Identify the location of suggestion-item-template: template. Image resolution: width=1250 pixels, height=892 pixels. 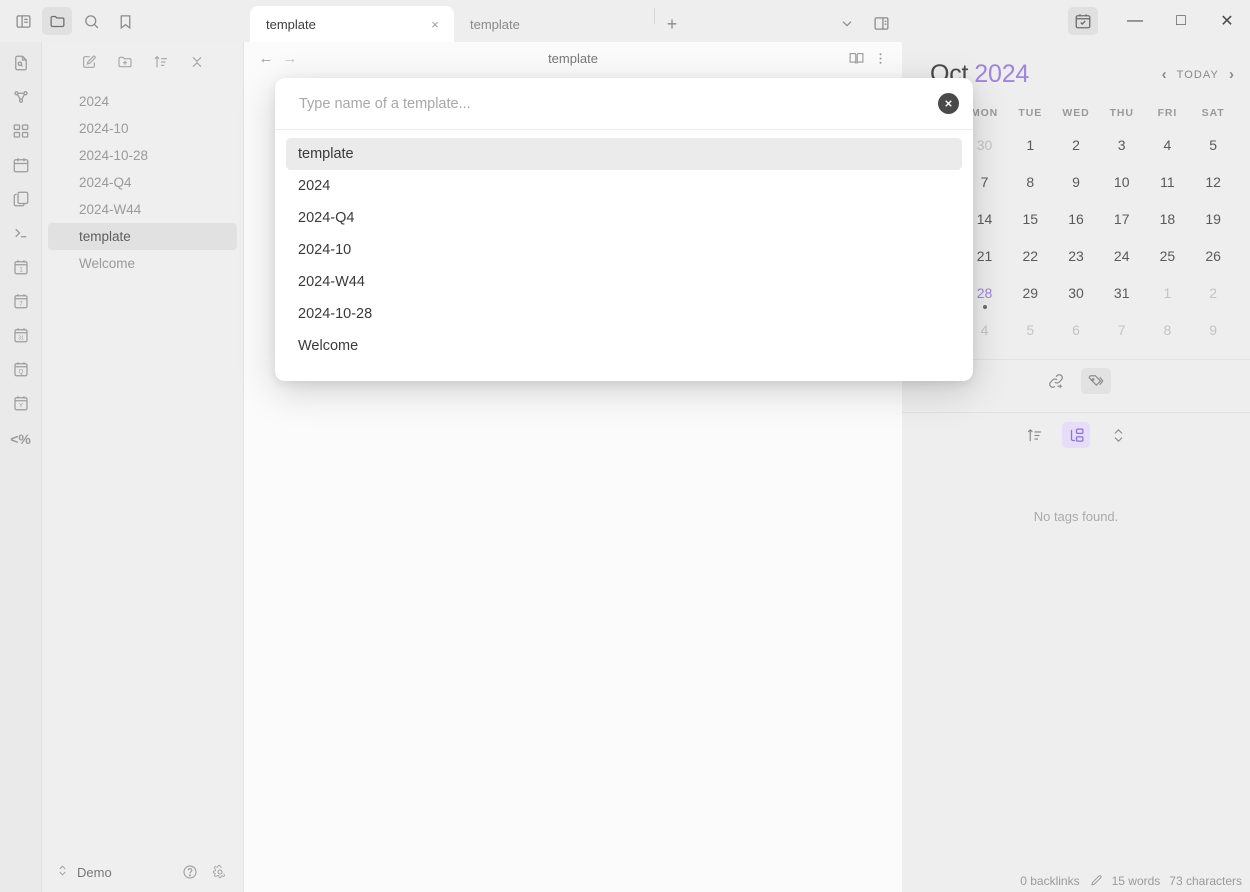
(624, 154).